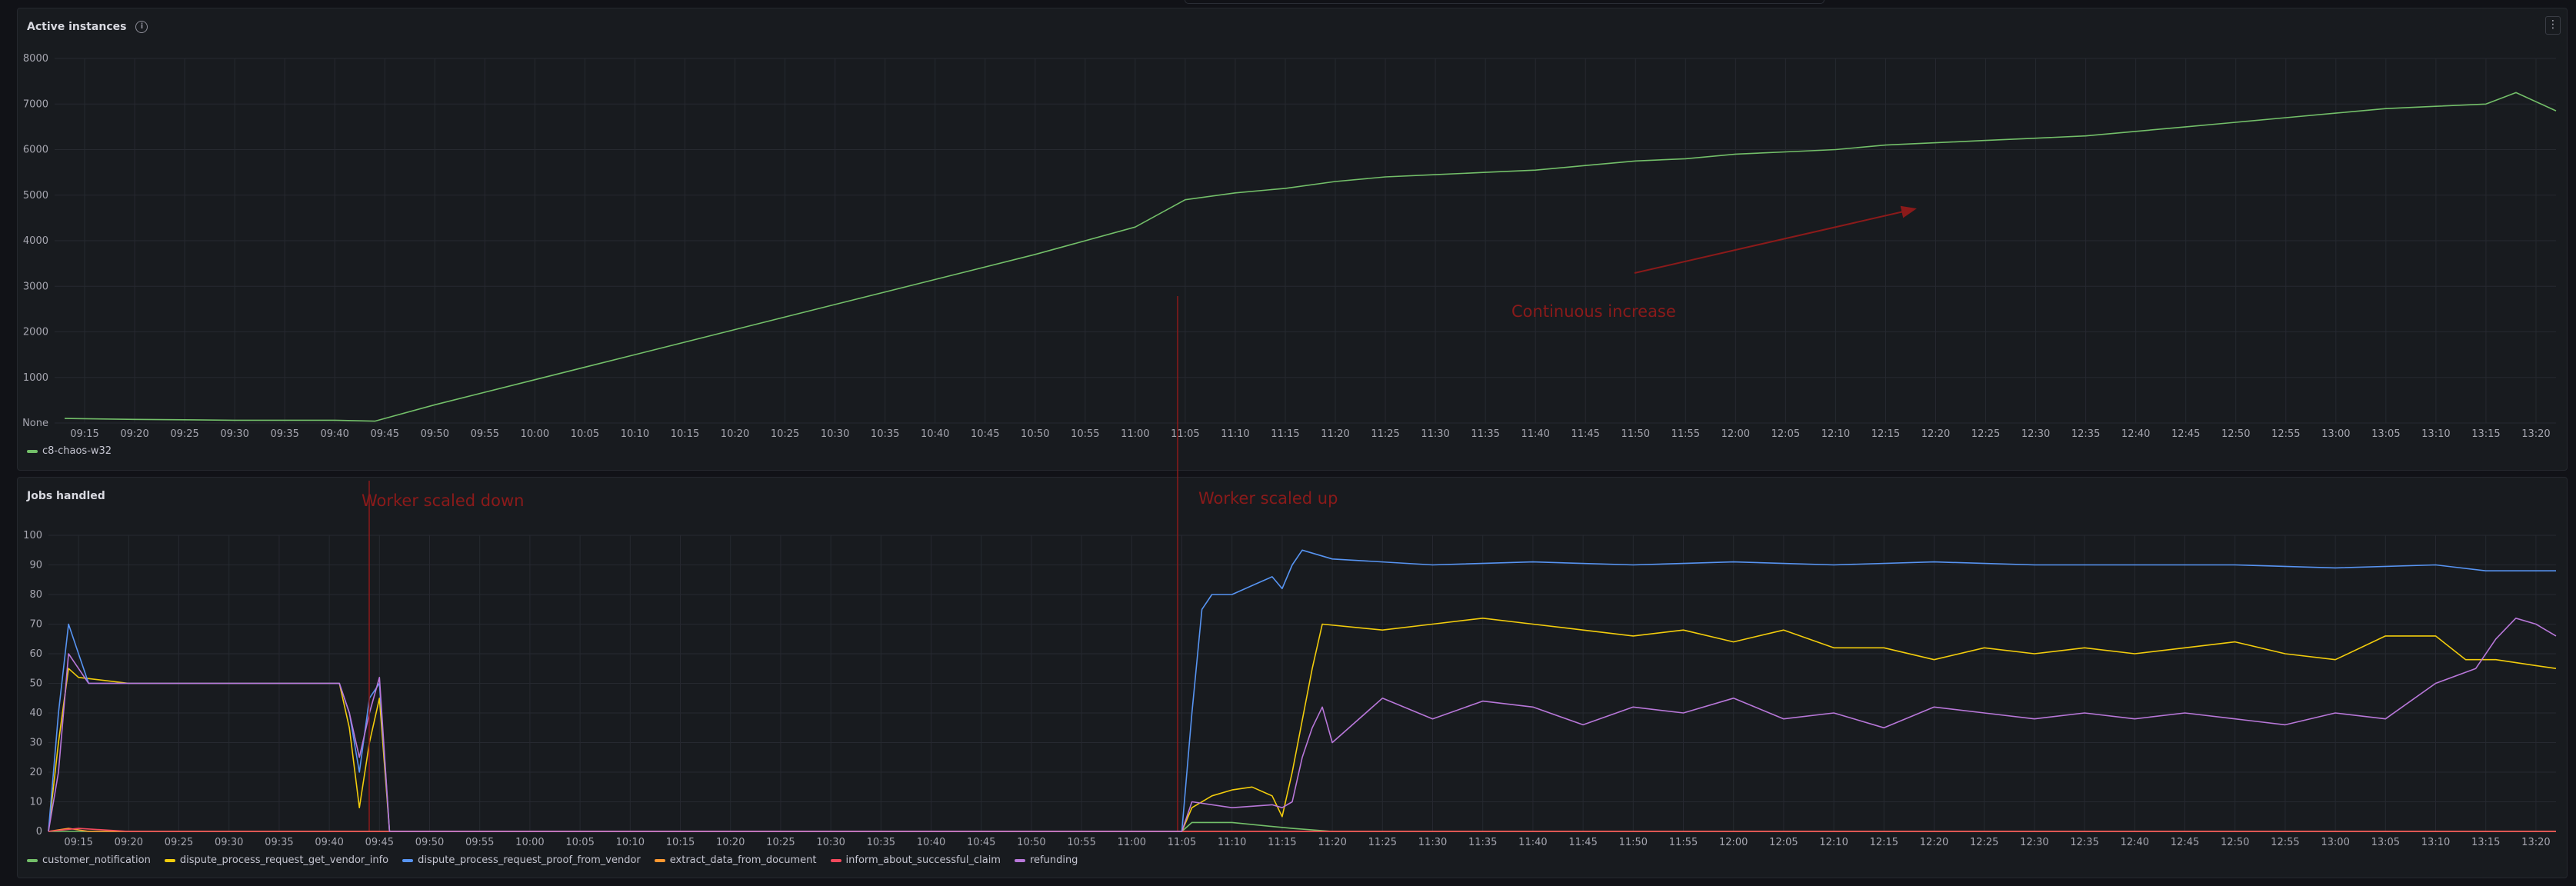 Image resolution: width=2576 pixels, height=886 pixels. What do you see at coordinates (1185, 434) in the screenshot?
I see `x-tick-label: 11:05` at bounding box center [1185, 434].